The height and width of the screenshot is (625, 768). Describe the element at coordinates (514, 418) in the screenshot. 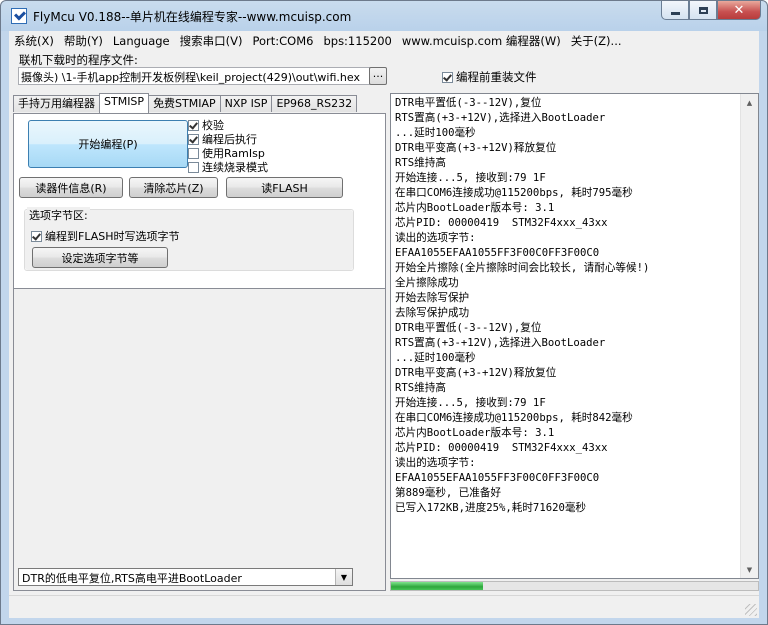

I see `log-line: 在串口COM6连接成功@115200bps, 耗时842毫秒` at that location.